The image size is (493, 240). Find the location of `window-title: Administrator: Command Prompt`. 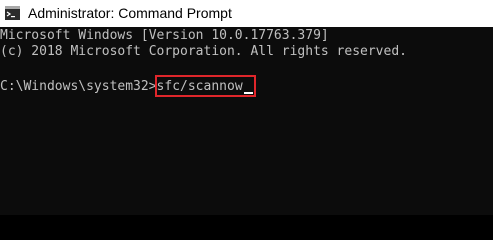

window-title: Administrator: Command Prompt is located at coordinates (130, 13).